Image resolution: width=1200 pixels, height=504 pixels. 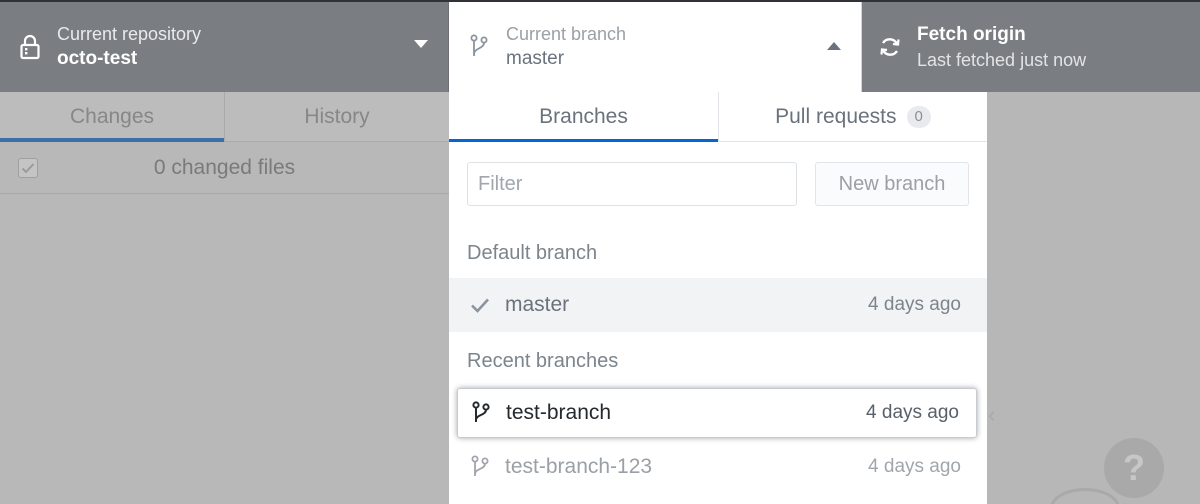 What do you see at coordinates (30, 47) in the screenshot?
I see `lock-icon` at bounding box center [30, 47].